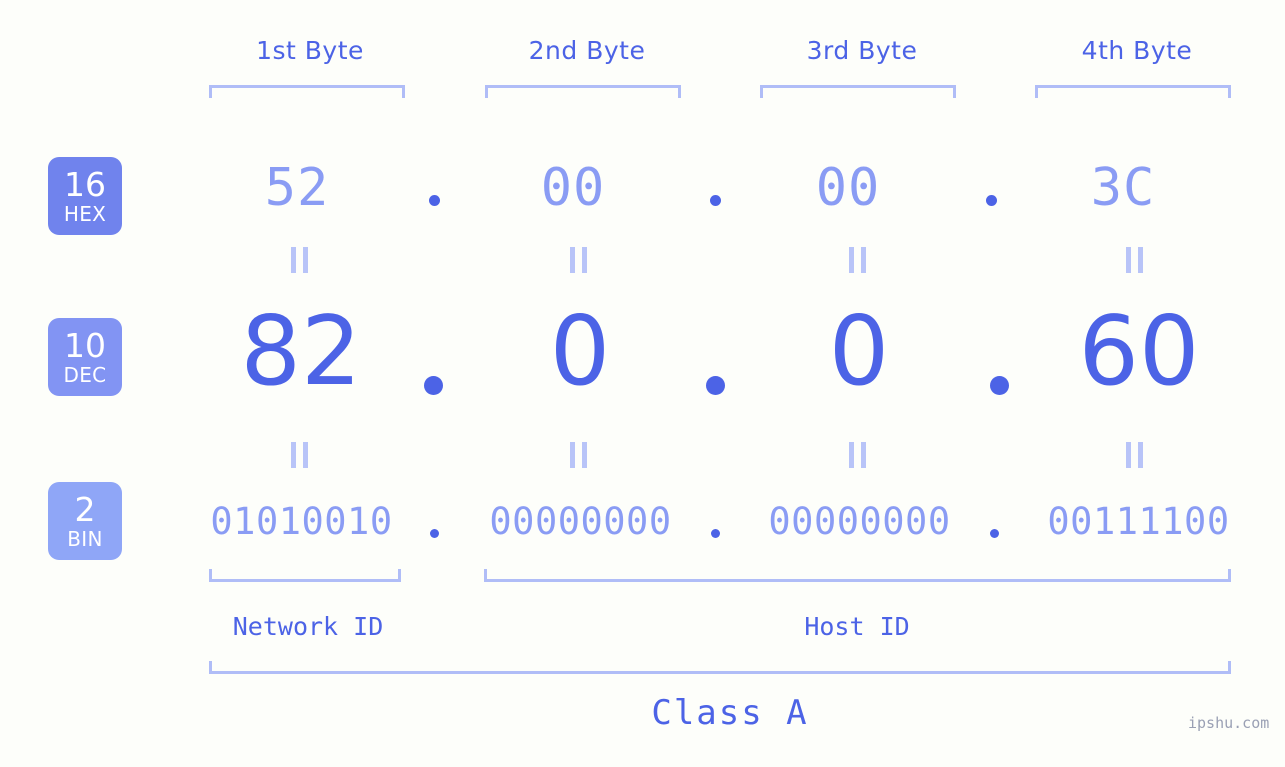 The width and height of the screenshot is (1285, 767). I want to click on bin-value-byte-2: 00000000, so click(580, 521).